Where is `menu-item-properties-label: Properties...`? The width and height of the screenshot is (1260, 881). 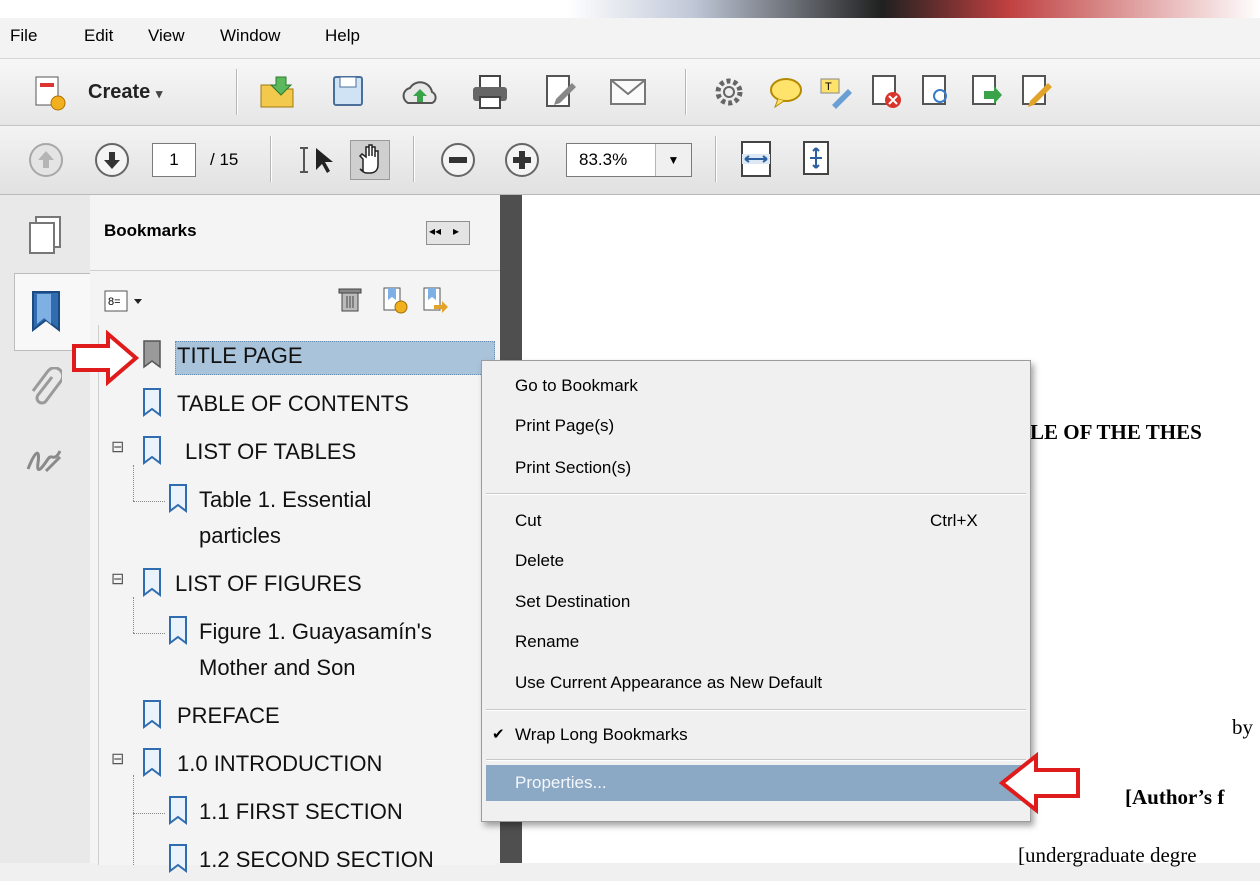 menu-item-properties-label: Properties... is located at coordinates (561, 782).